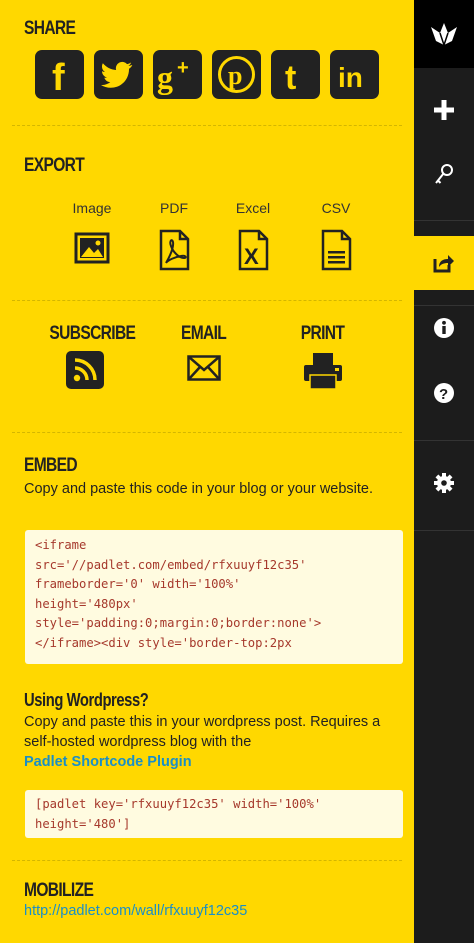  I want to click on printer-icon, so click(323, 371).